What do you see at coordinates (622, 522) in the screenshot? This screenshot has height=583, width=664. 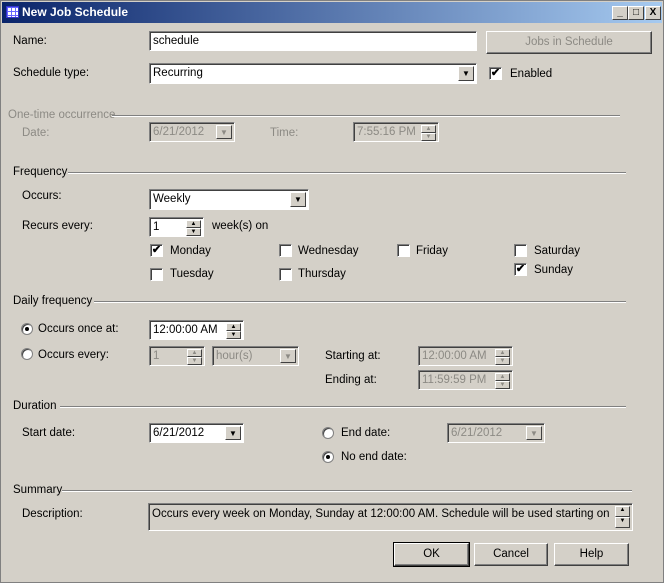 I see `scroll-down-icon: ▼` at bounding box center [622, 522].